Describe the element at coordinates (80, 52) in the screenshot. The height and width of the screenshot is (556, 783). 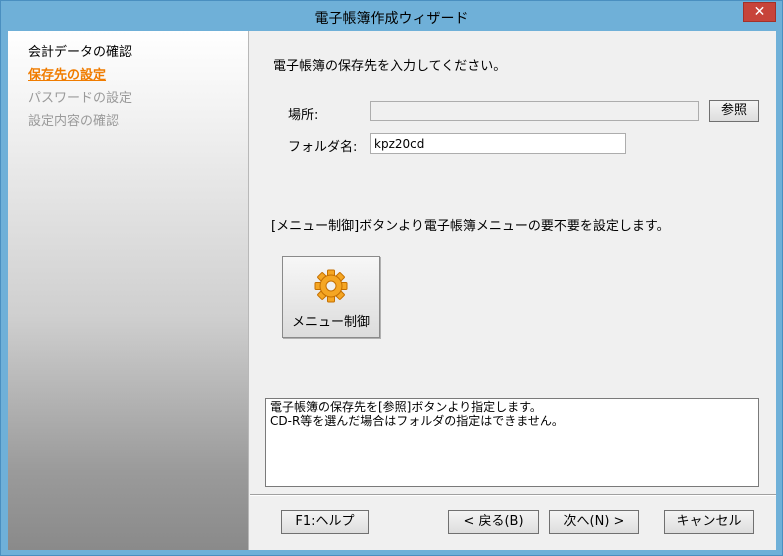
I see `step-accounting-data-check: 会計データの確認` at that location.